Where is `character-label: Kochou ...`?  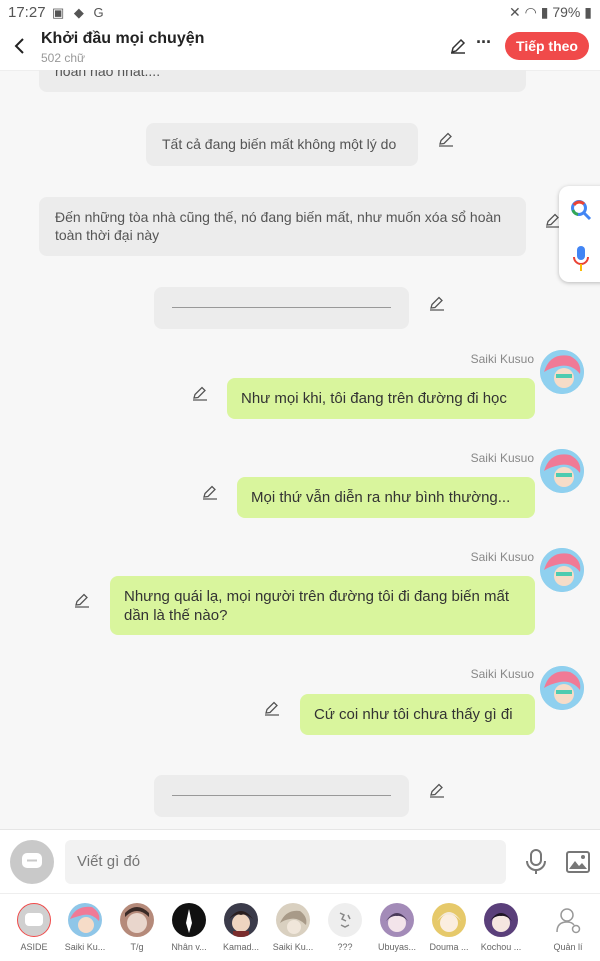 character-label: Kochou ... is located at coordinates (501, 947).